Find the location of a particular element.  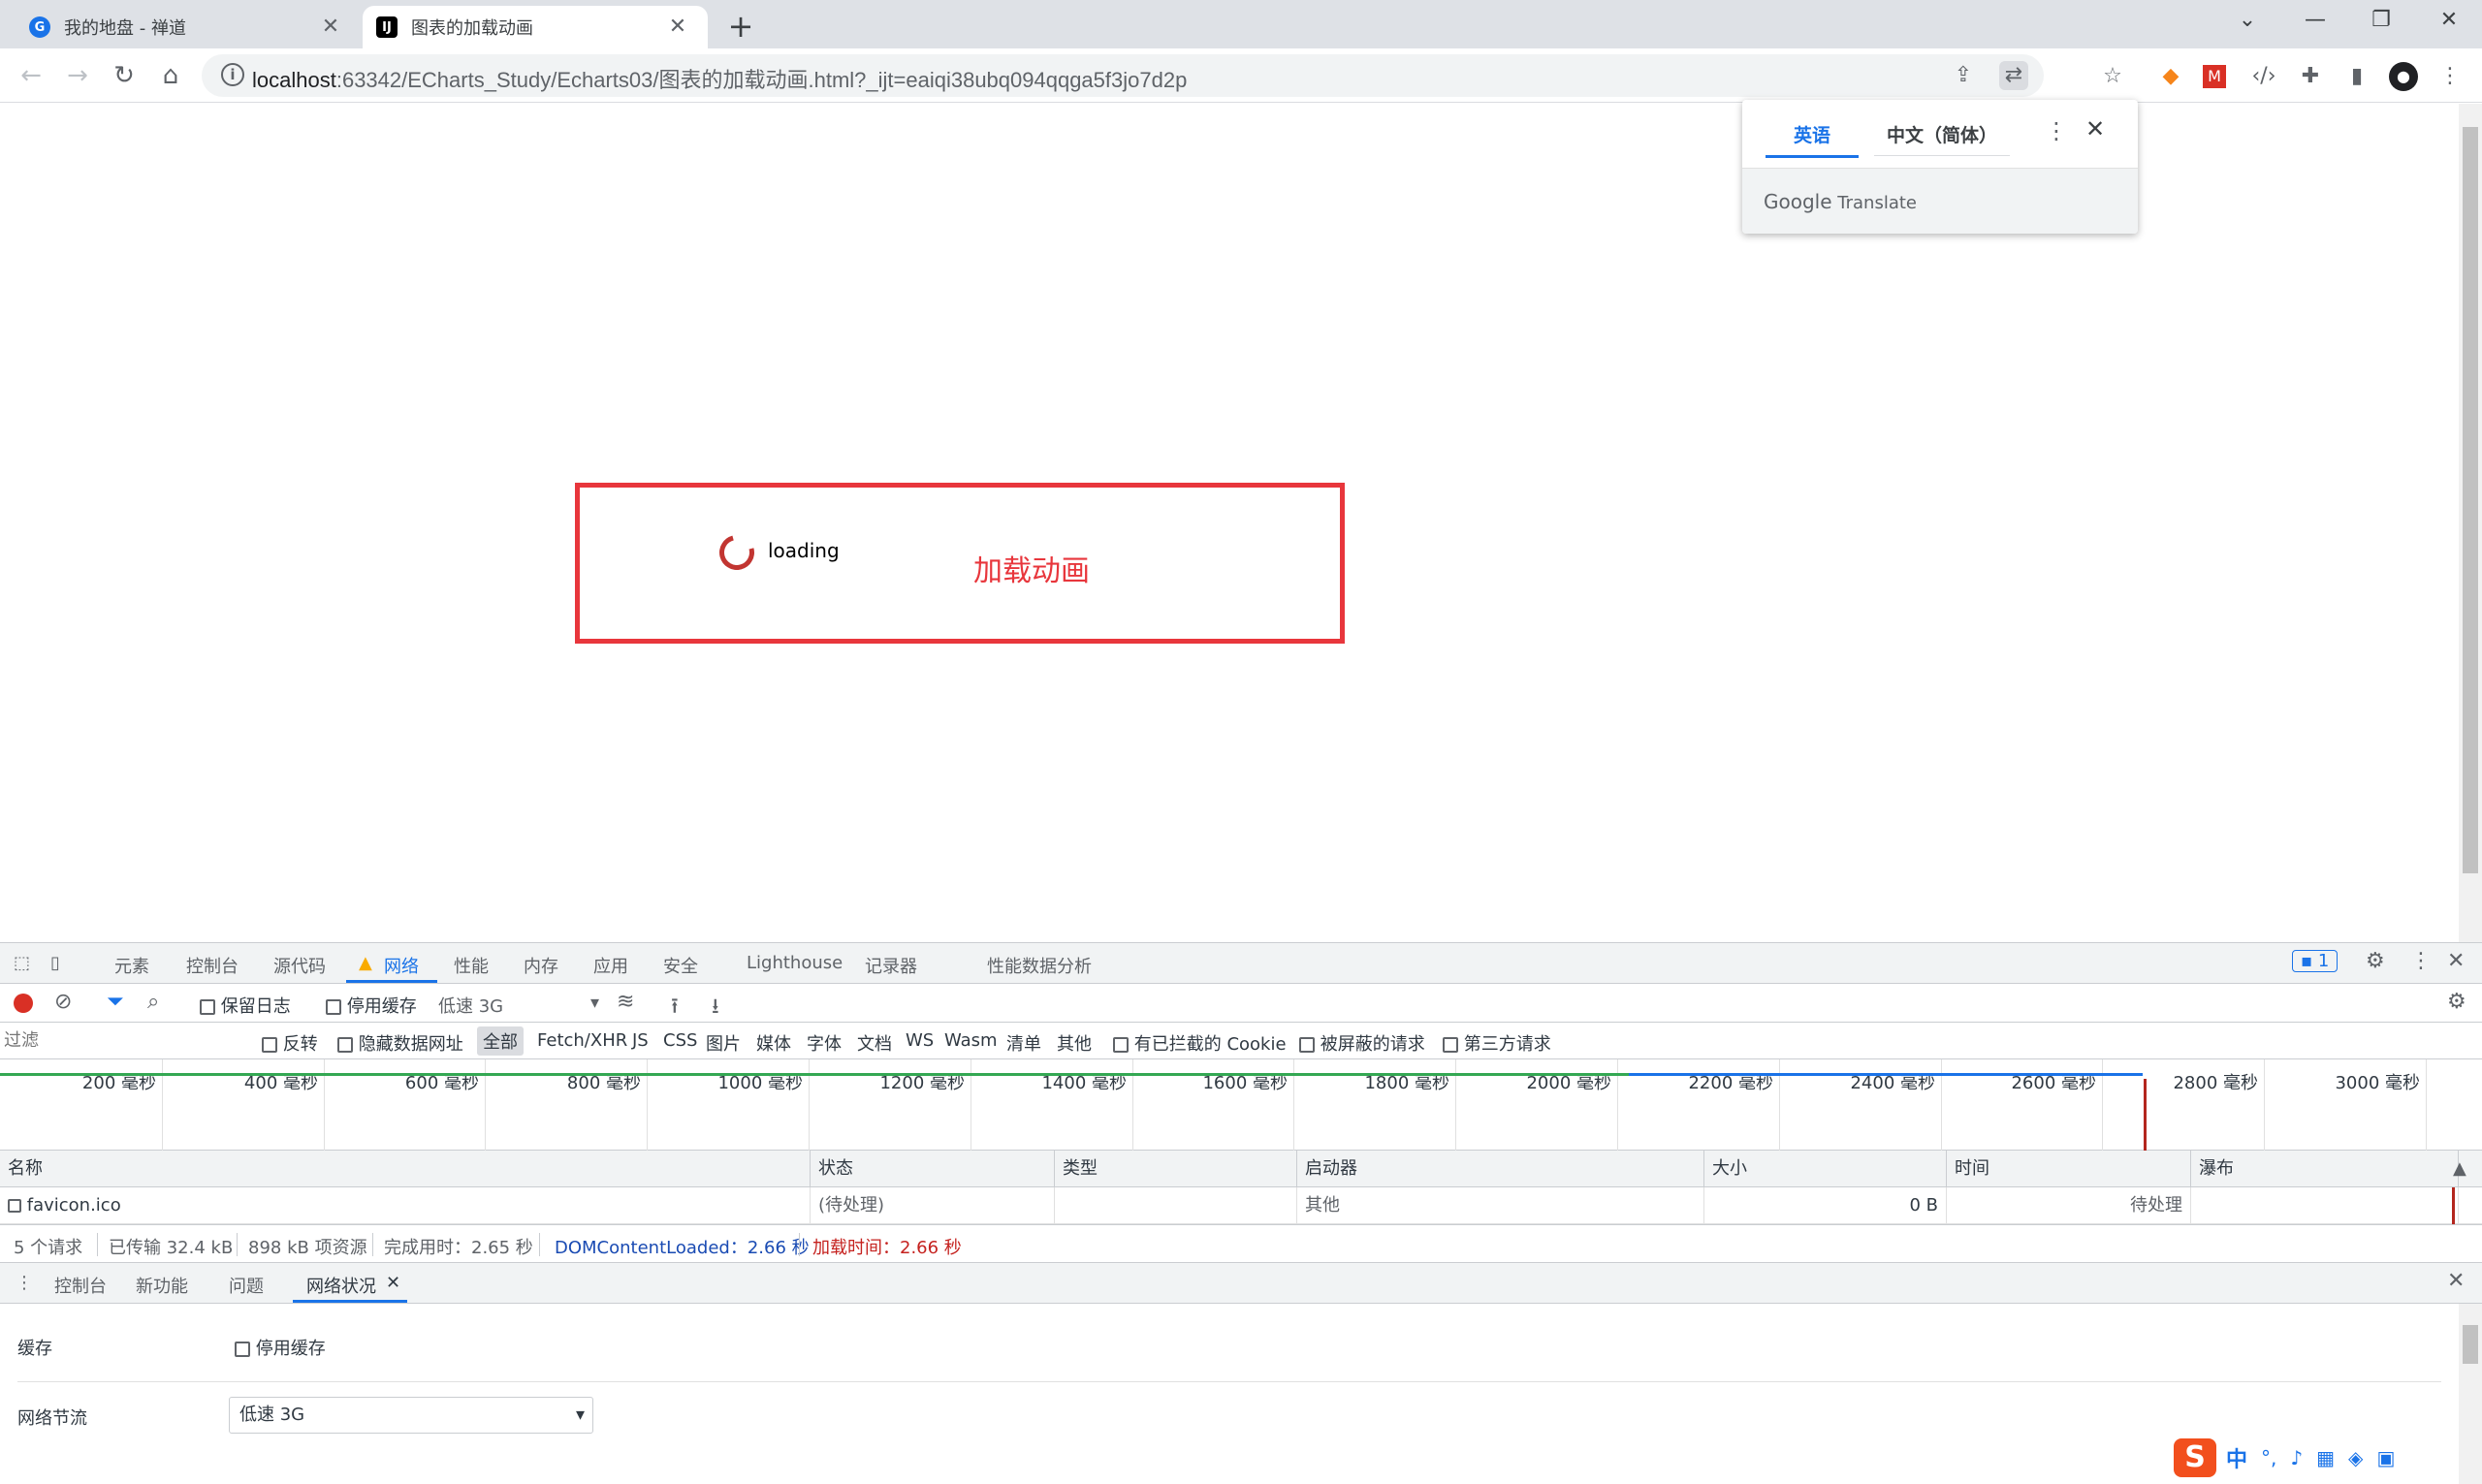

drawer-tab-whats-new: 新功能 is located at coordinates (162, 1286).